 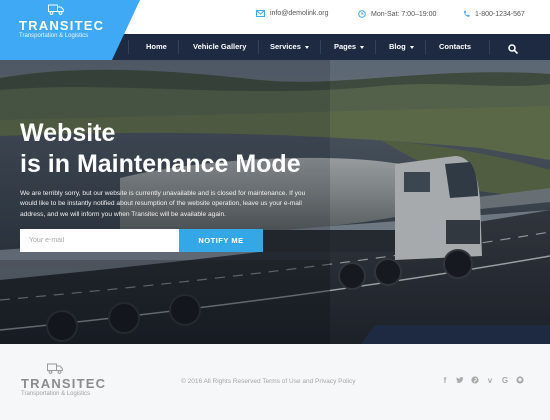 I want to click on nav-item-label: Contacts, so click(x=455, y=46).